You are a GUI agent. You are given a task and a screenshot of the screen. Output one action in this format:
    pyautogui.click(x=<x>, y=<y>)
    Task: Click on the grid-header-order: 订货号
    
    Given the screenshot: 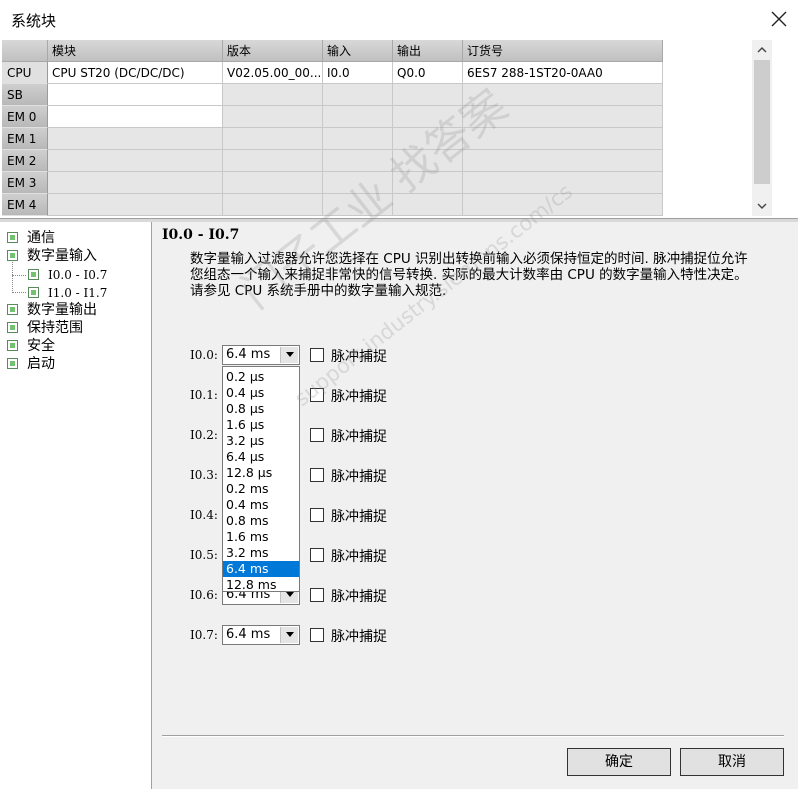 What is the action you would take?
    pyautogui.click(x=563, y=51)
    